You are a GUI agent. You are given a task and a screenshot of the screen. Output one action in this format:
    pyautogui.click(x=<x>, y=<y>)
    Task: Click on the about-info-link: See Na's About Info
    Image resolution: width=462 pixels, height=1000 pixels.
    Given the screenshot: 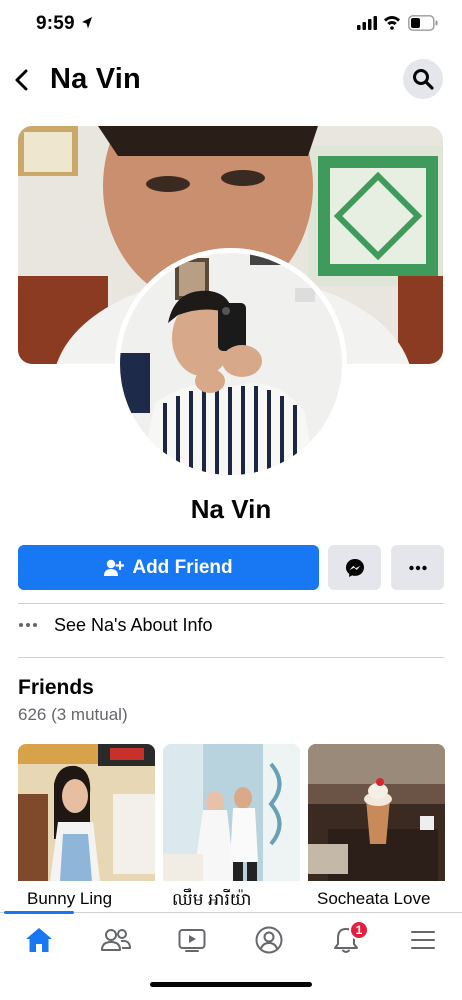 What is the action you would take?
    pyautogui.click(x=231, y=625)
    